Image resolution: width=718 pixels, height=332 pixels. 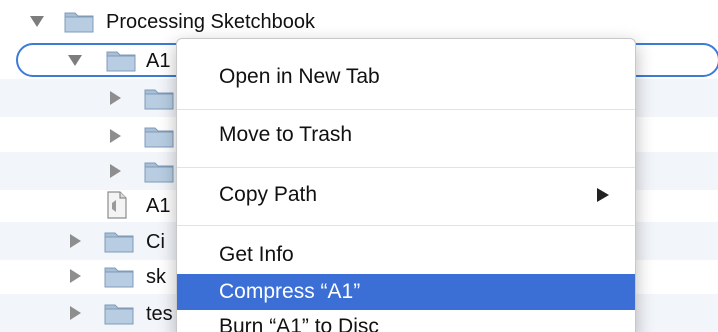 I want to click on menu-item-open-in-new-tab: Open in New Tab, so click(x=406, y=77).